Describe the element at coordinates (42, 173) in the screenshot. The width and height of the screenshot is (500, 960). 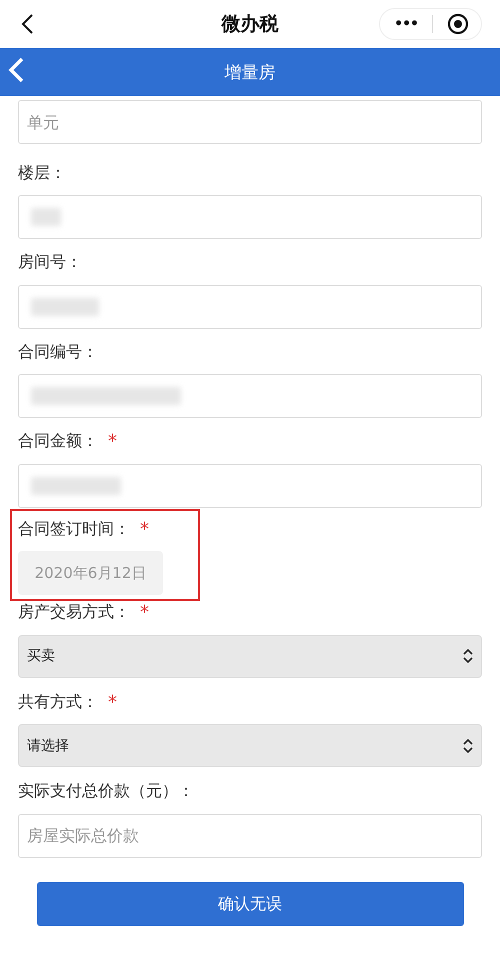
I see `field-label: 楼层：` at that location.